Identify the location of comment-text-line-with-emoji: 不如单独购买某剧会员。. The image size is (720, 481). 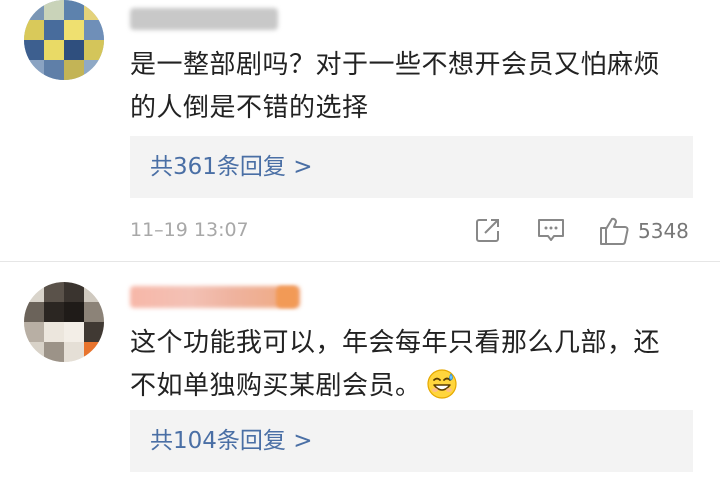
(415, 386).